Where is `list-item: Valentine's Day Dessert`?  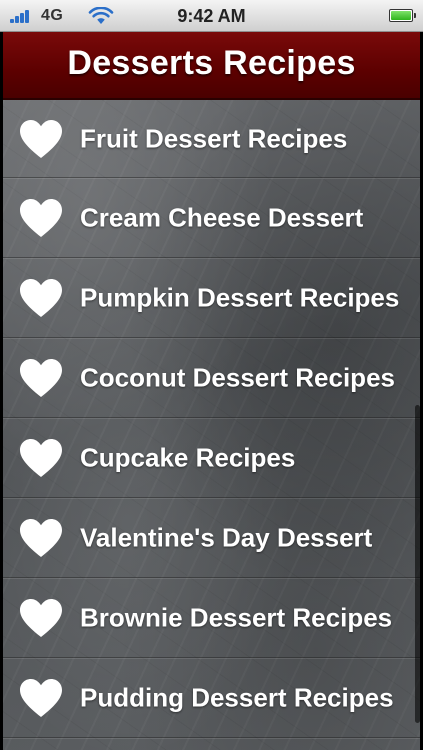 list-item: Valentine's Day Dessert is located at coordinates (211, 538).